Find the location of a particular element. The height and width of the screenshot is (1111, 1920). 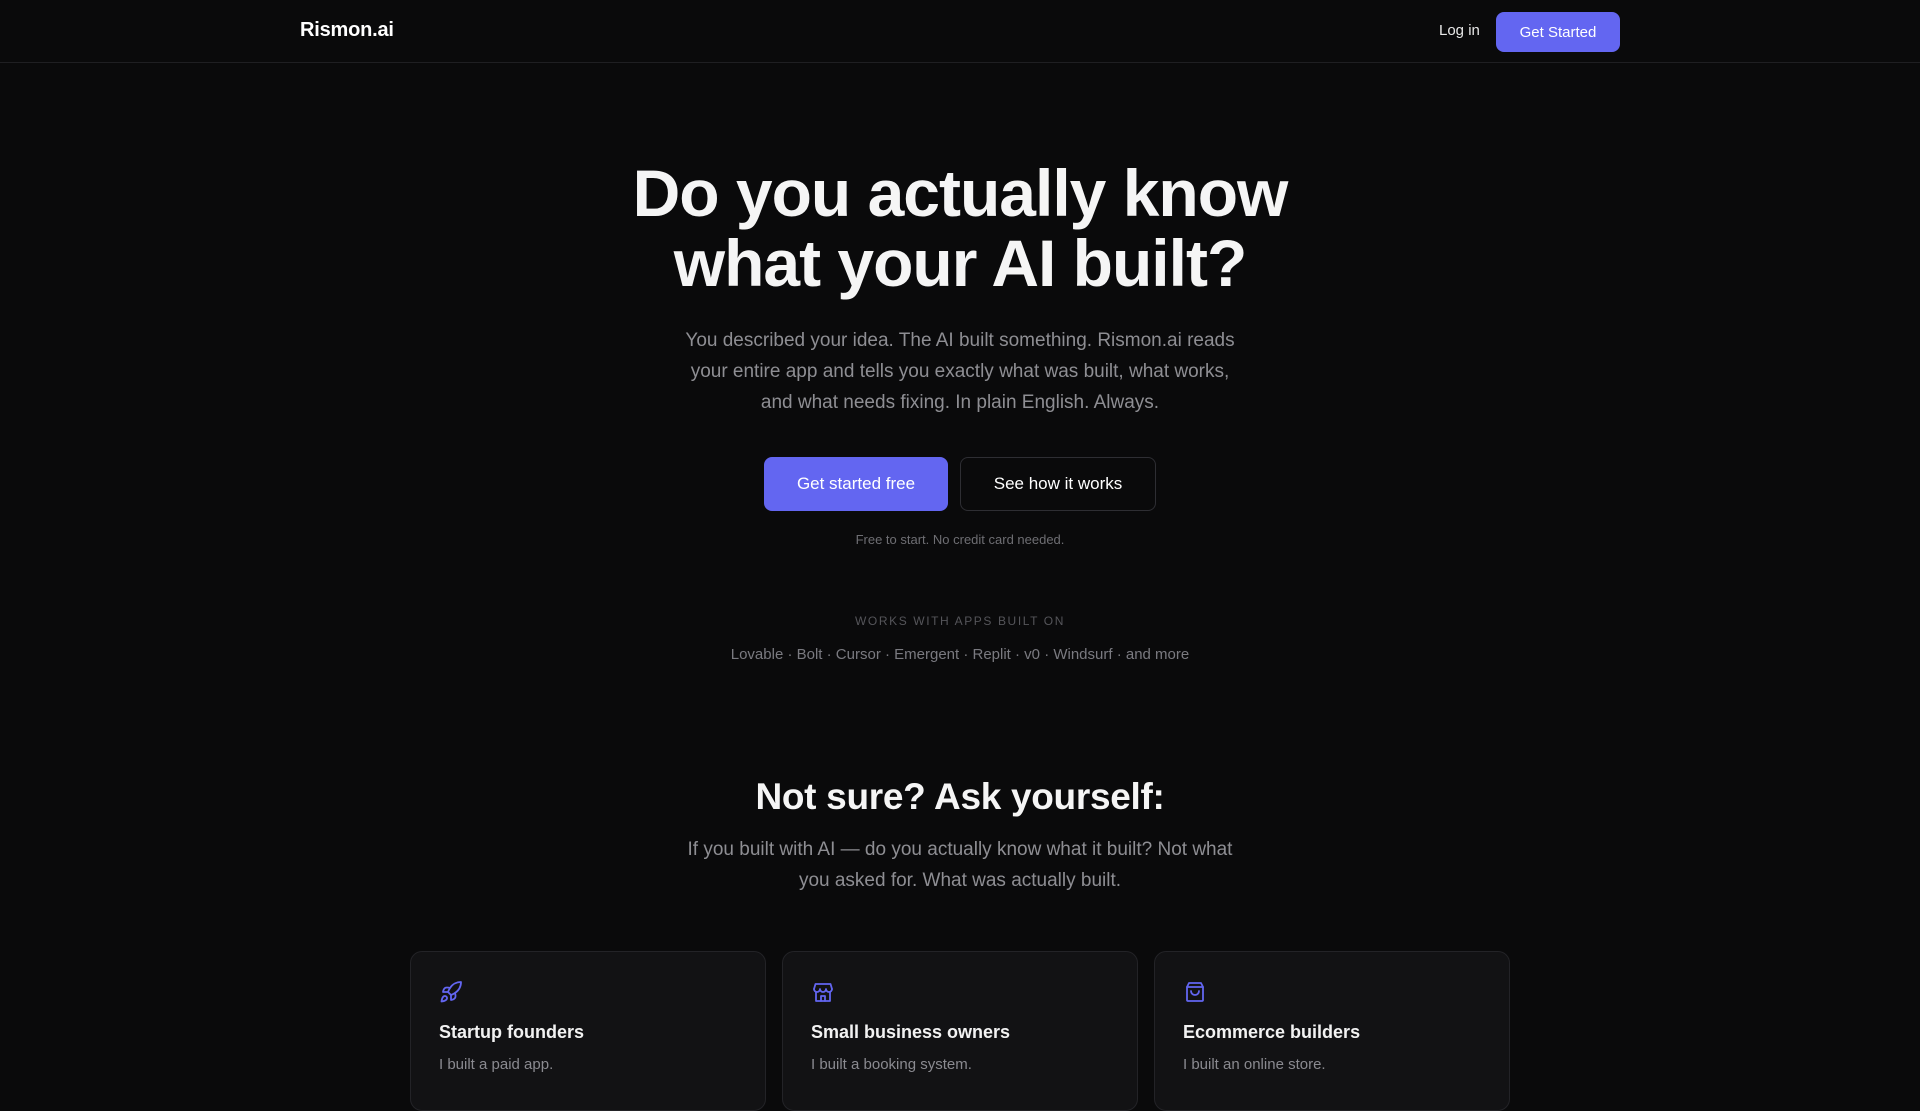

see-how-it-works-button: See how it works is located at coordinates (1058, 484).